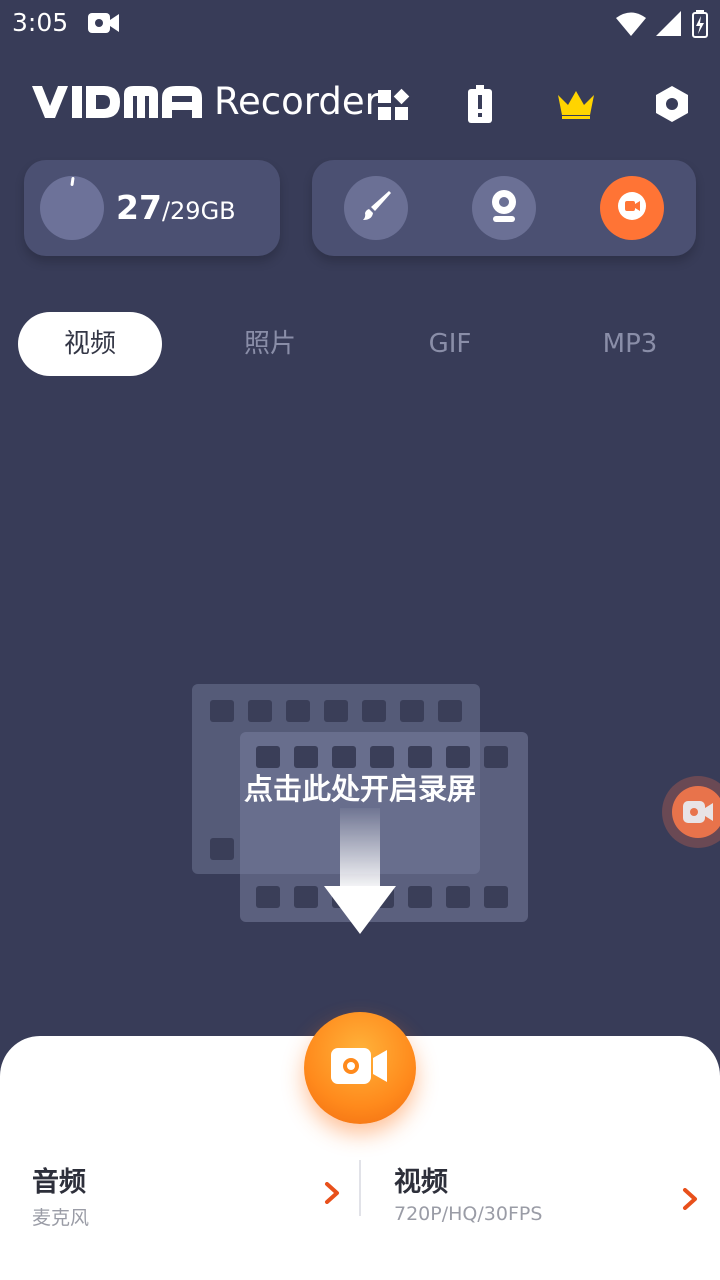 This screenshot has height=1280, width=720. I want to click on arrow-down-icon, so click(360, 873).